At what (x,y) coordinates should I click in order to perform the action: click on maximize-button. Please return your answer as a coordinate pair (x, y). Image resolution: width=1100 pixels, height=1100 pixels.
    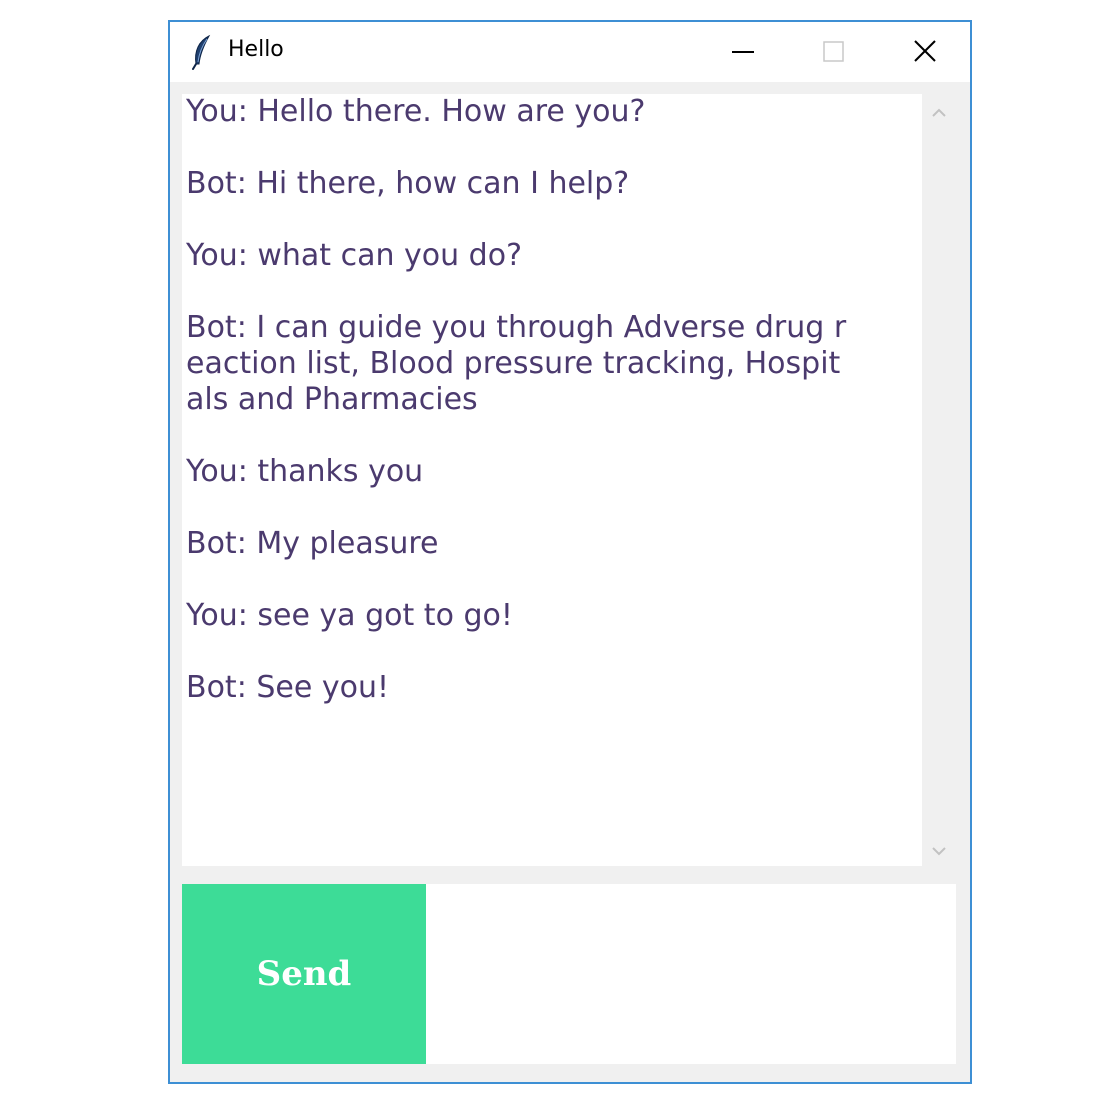
    Looking at the image, I should click on (832, 52).